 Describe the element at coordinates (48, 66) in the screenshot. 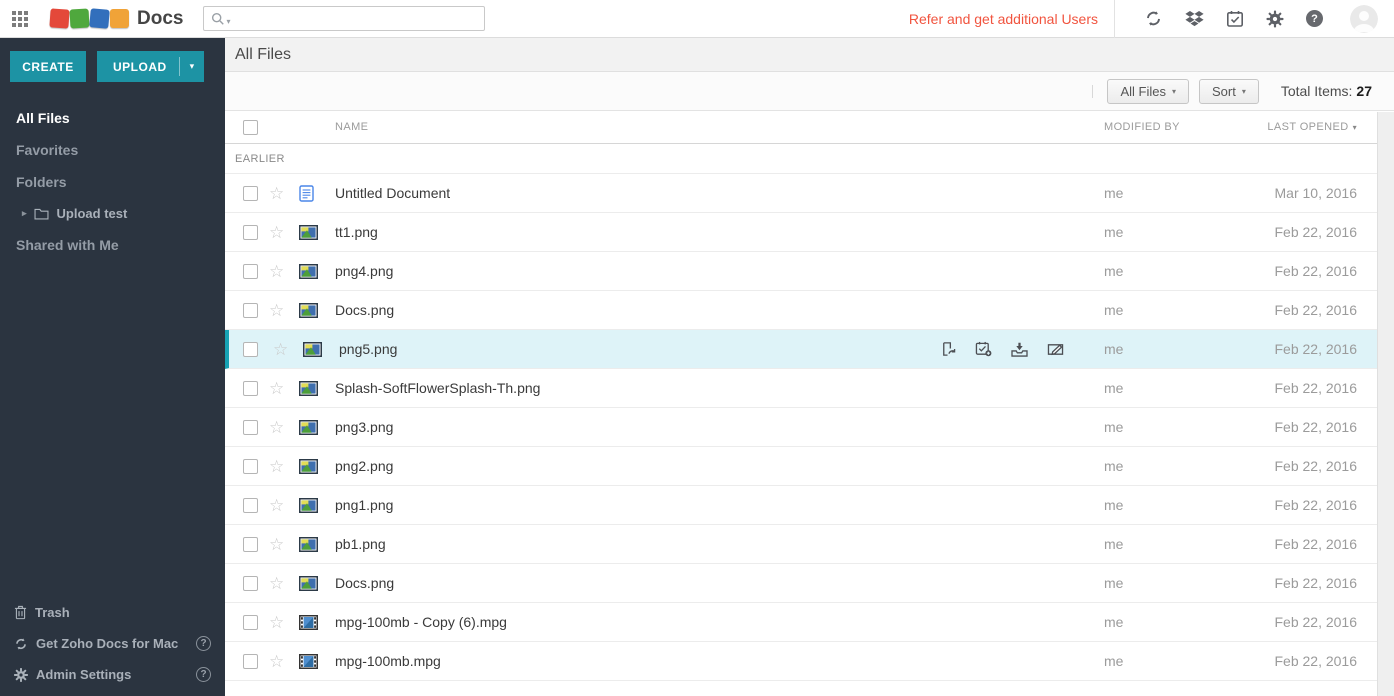

I see `create-button: CREATE` at that location.